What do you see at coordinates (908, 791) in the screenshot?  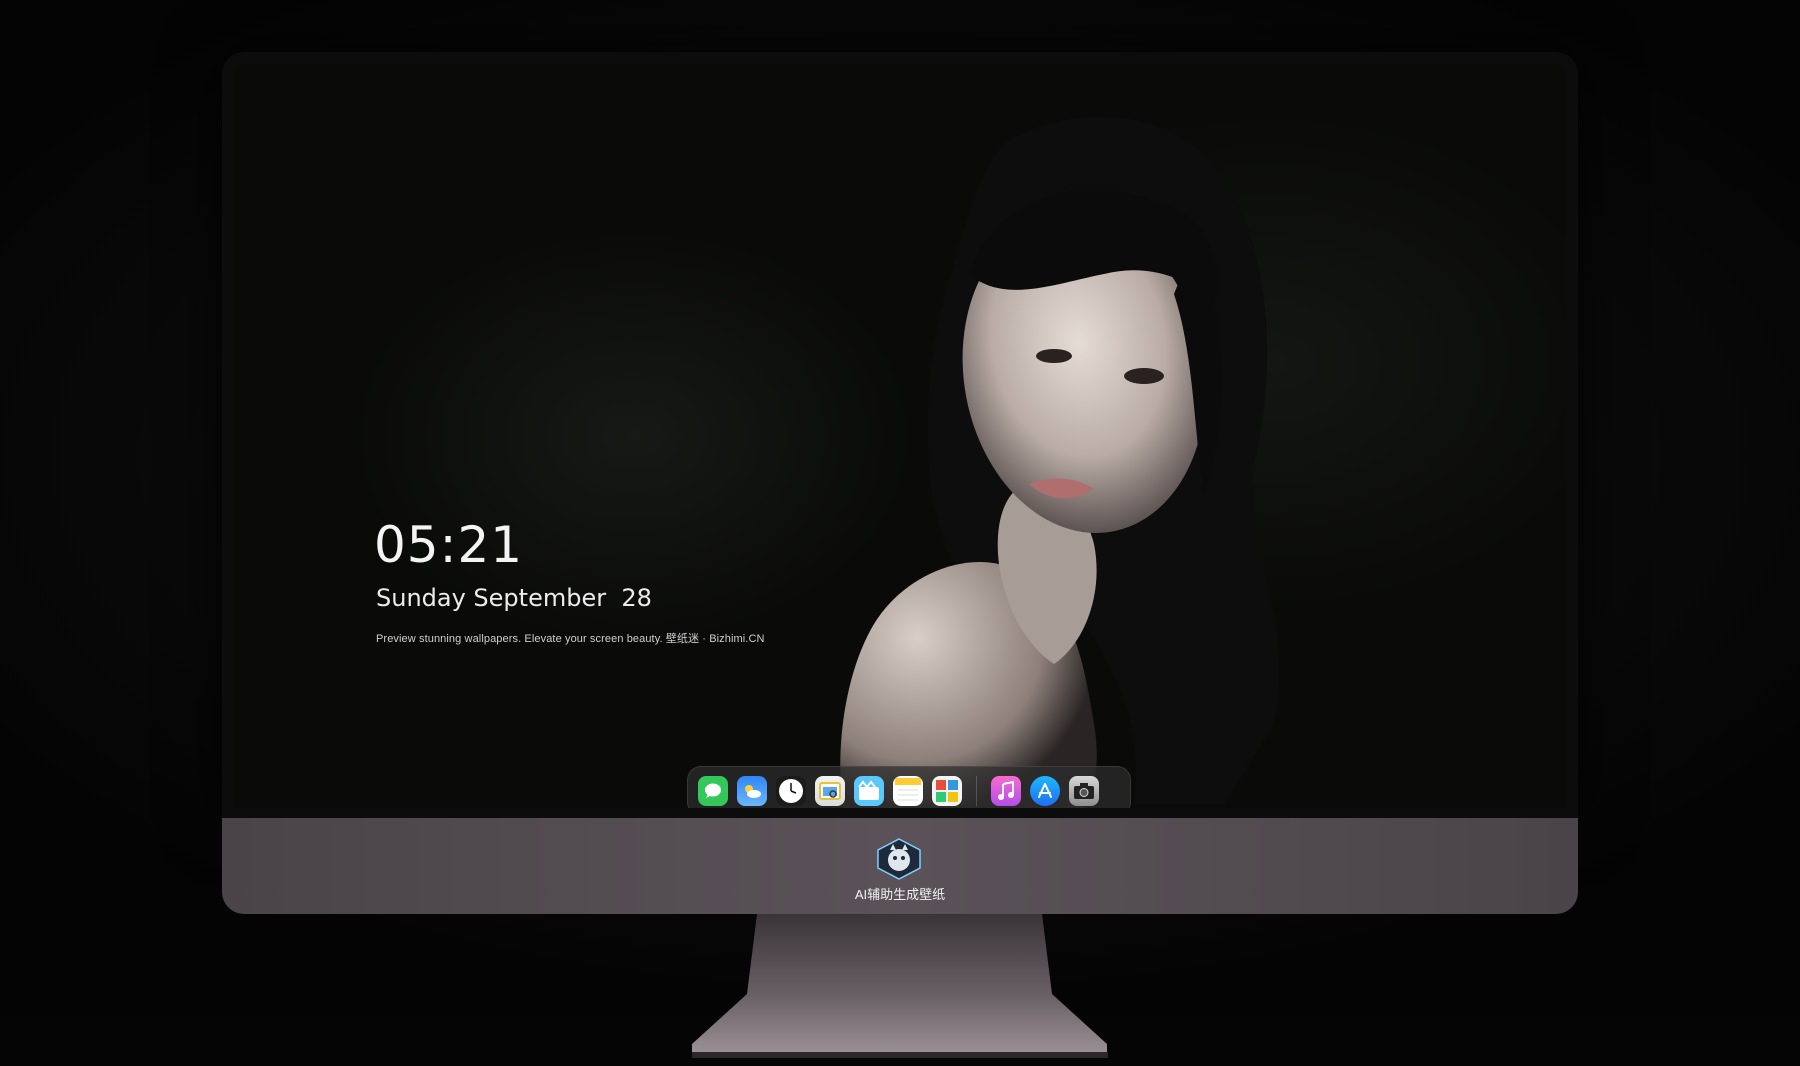 I see `notes-icon` at bounding box center [908, 791].